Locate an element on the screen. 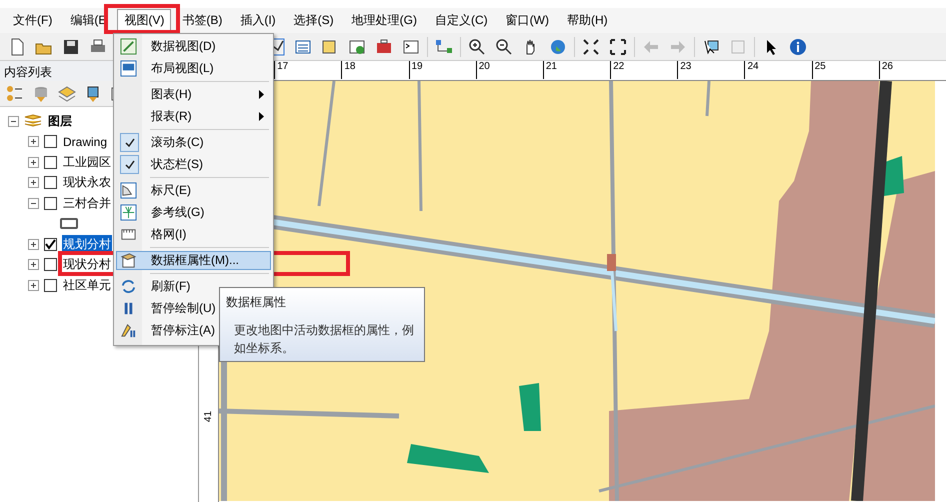  building is located at coordinates (611, 262).